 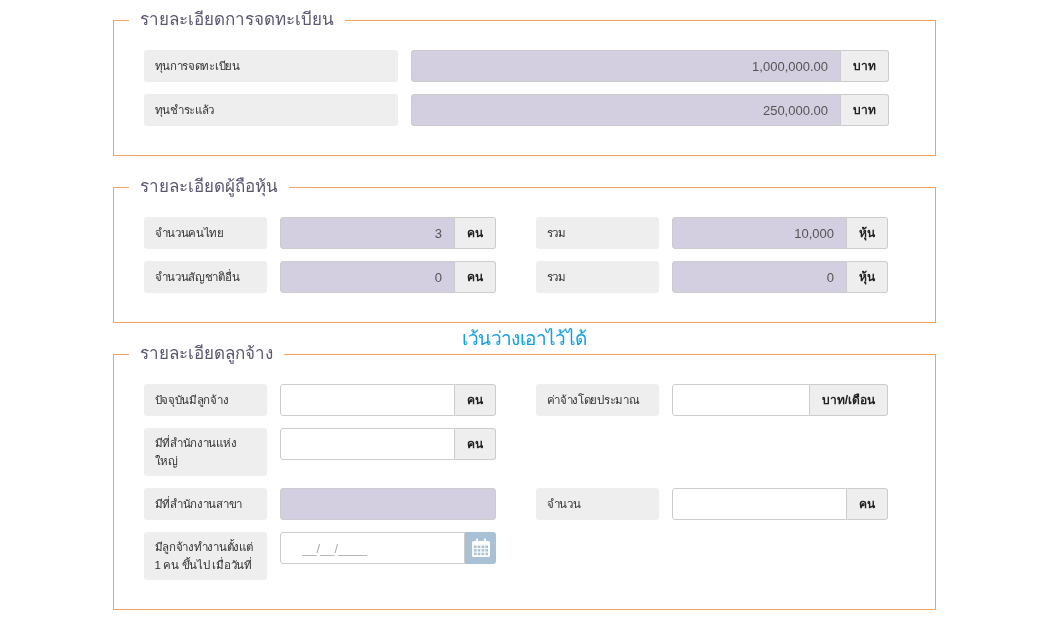 I want to click on section-legend: รายละเอียดลูกจ้าง, so click(x=206, y=354).